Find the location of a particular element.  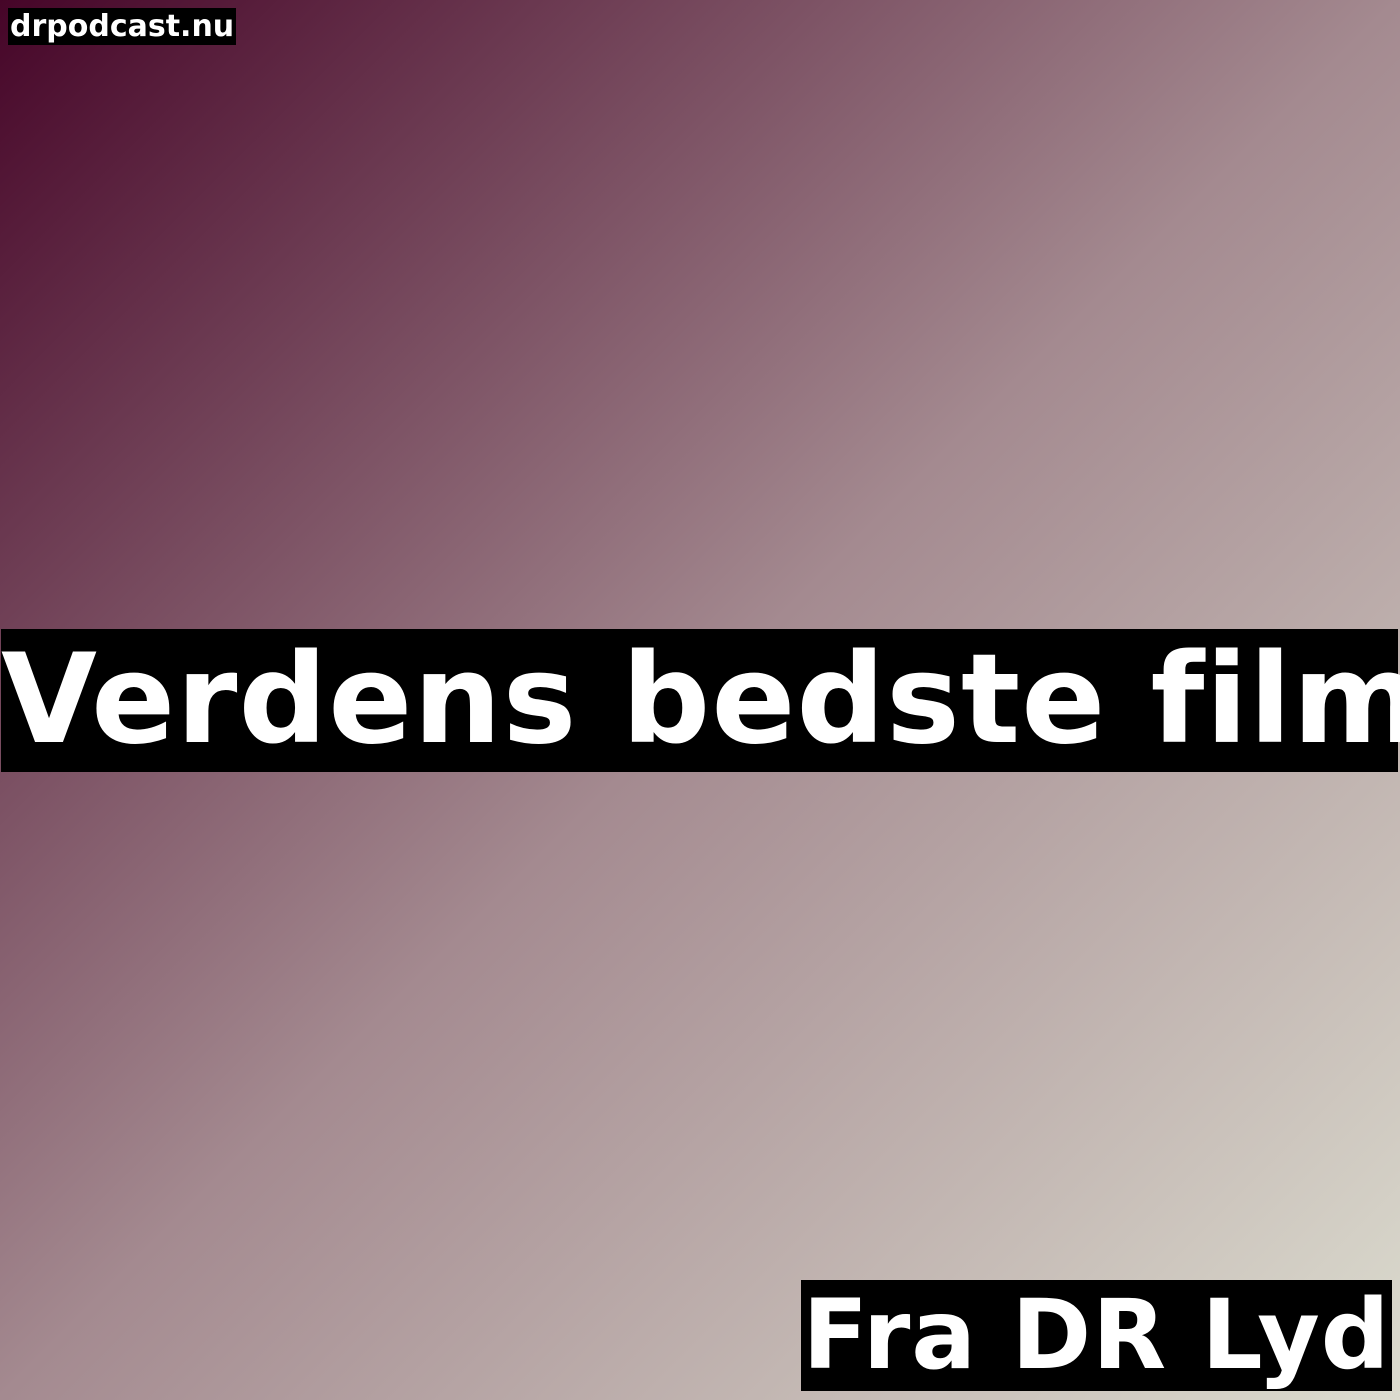

podcast-title: Verdens bedste film is located at coordinates (700, 700).